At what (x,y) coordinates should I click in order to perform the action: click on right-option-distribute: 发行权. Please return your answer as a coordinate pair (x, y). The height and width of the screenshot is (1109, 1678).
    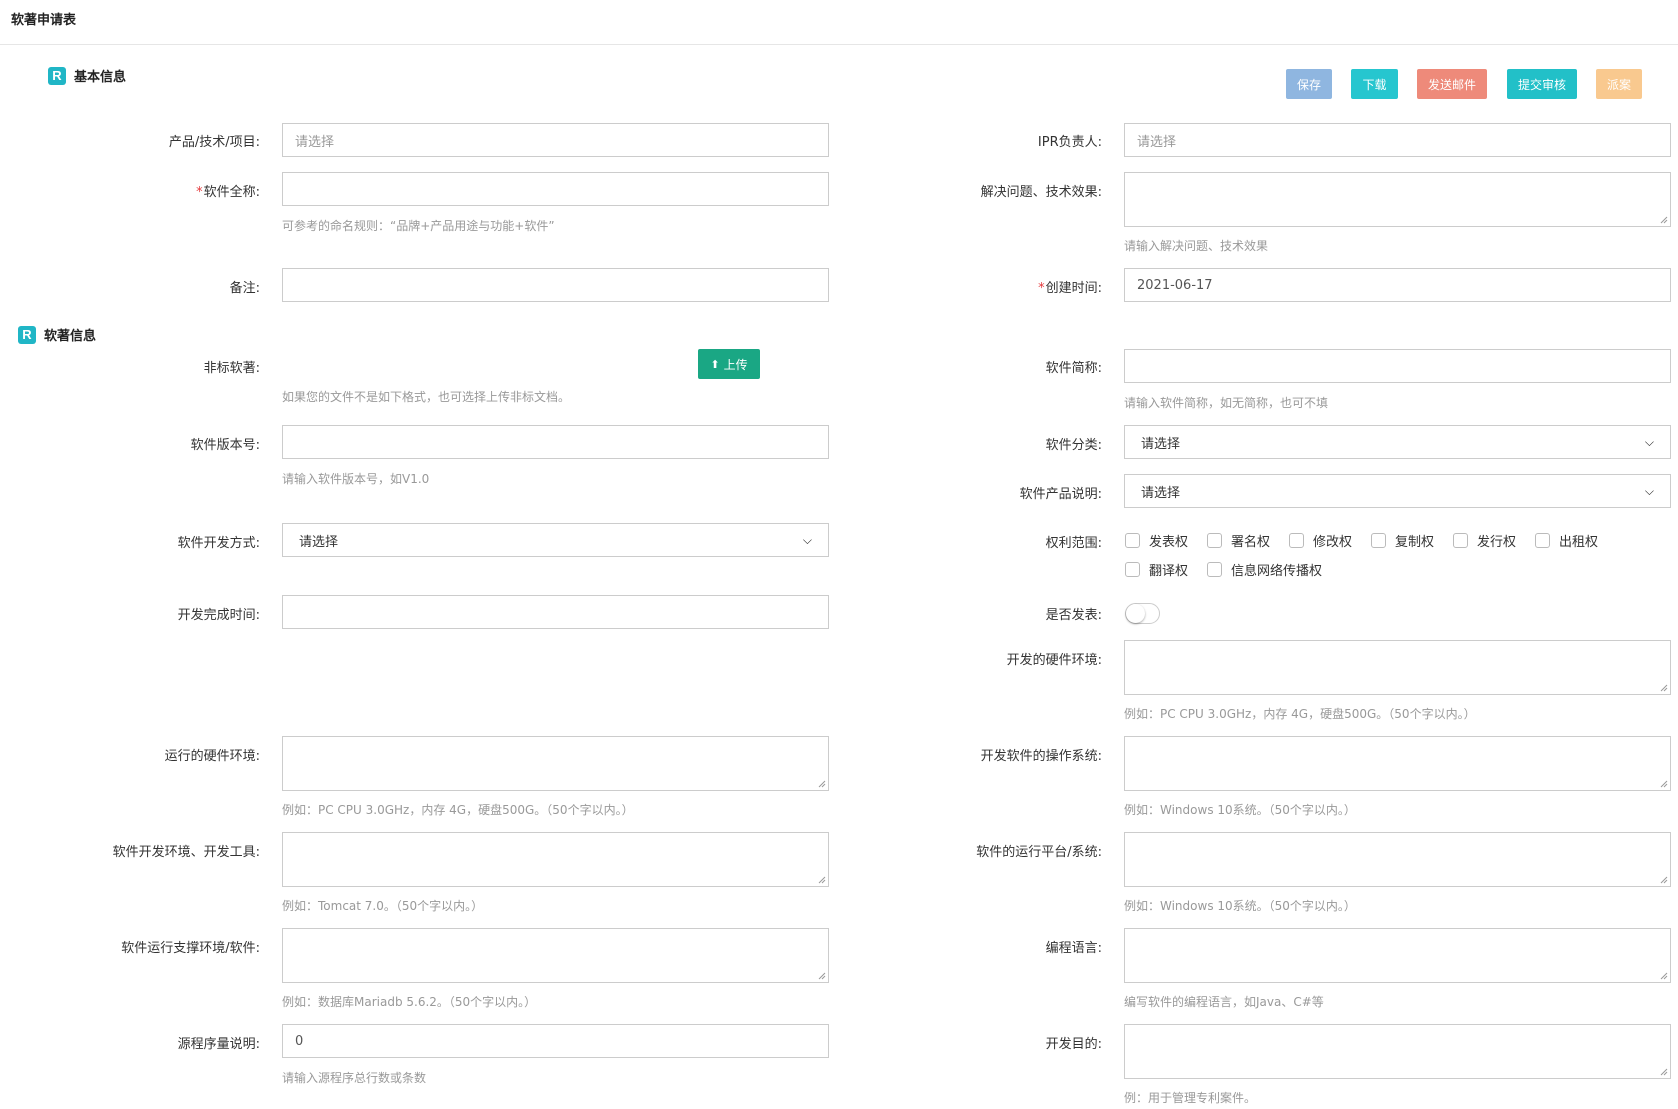
    Looking at the image, I should click on (1484, 540).